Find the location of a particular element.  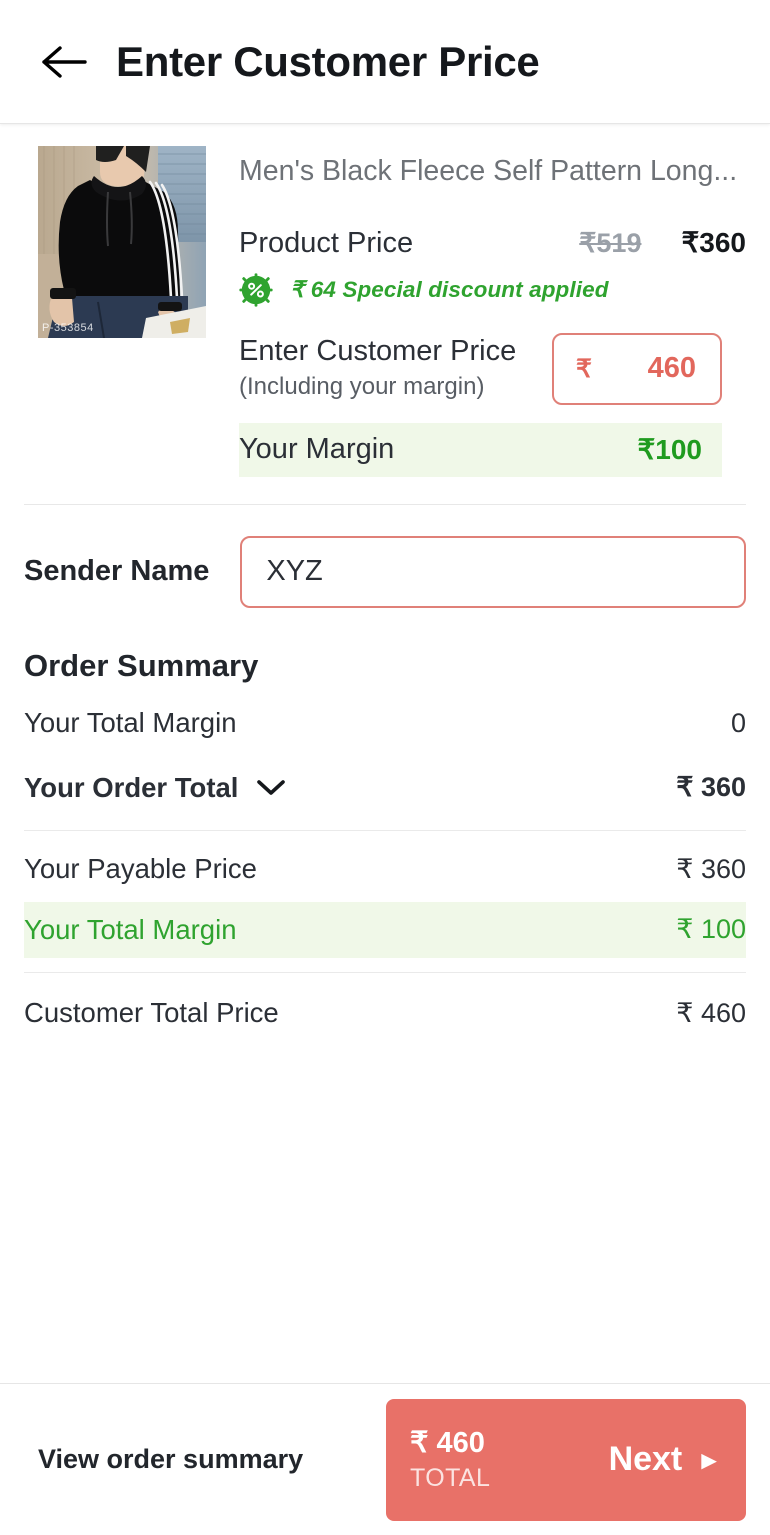

sender-name-label: Sender Name is located at coordinates (117, 571).